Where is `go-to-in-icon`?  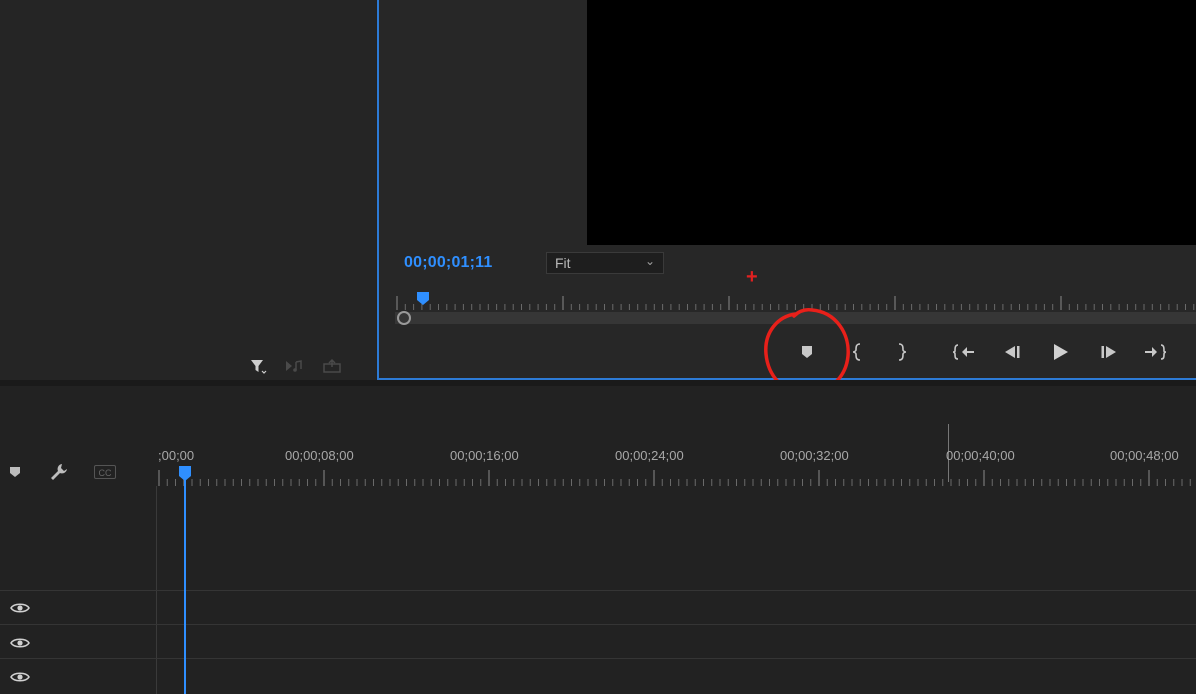
go-to-in-icon is located at coordinates (963, 352).